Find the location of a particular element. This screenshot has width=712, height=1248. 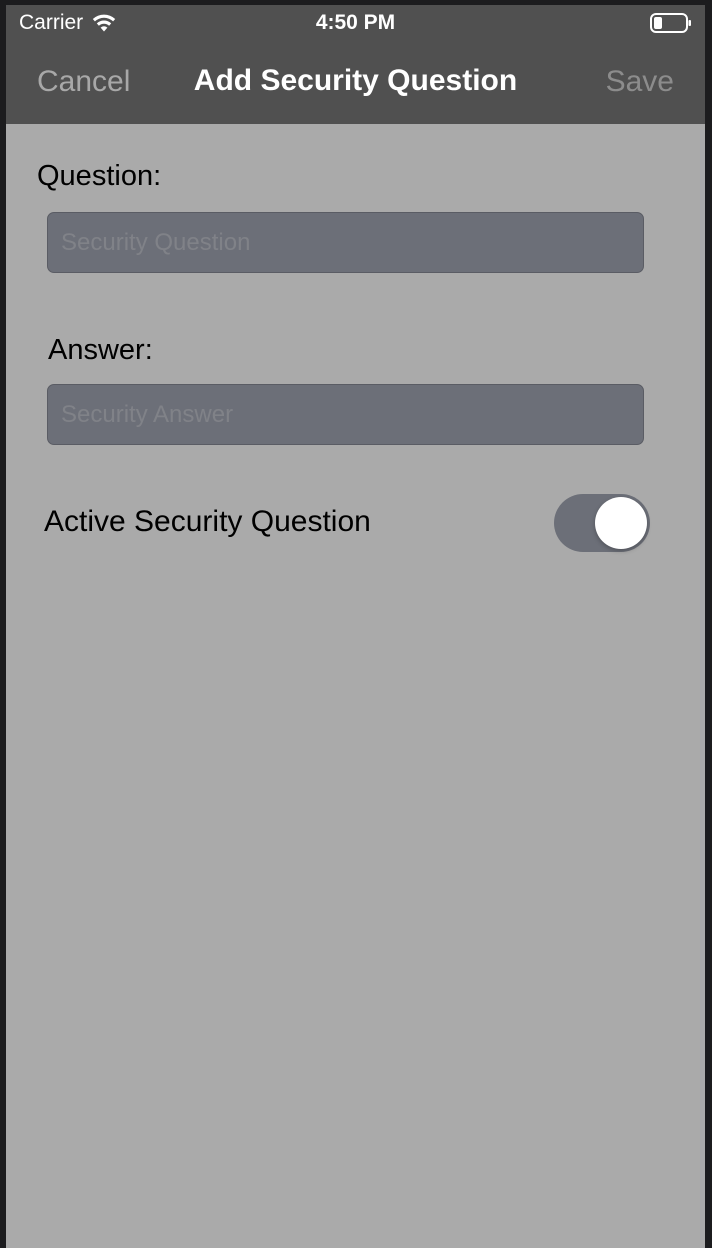

question-label: Question: is located at coordinates (99, 176).